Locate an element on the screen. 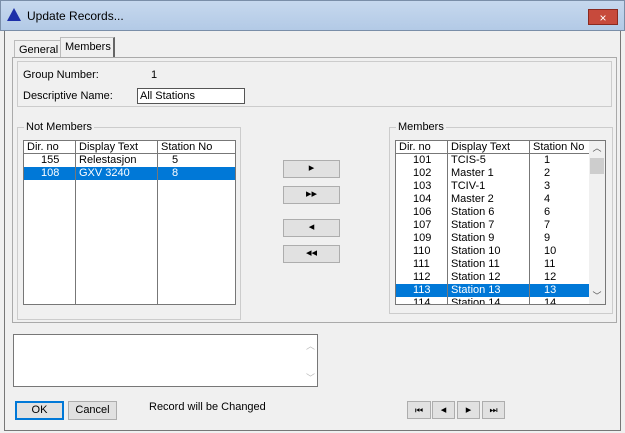  app-icon is located at coordinates (14, 14).